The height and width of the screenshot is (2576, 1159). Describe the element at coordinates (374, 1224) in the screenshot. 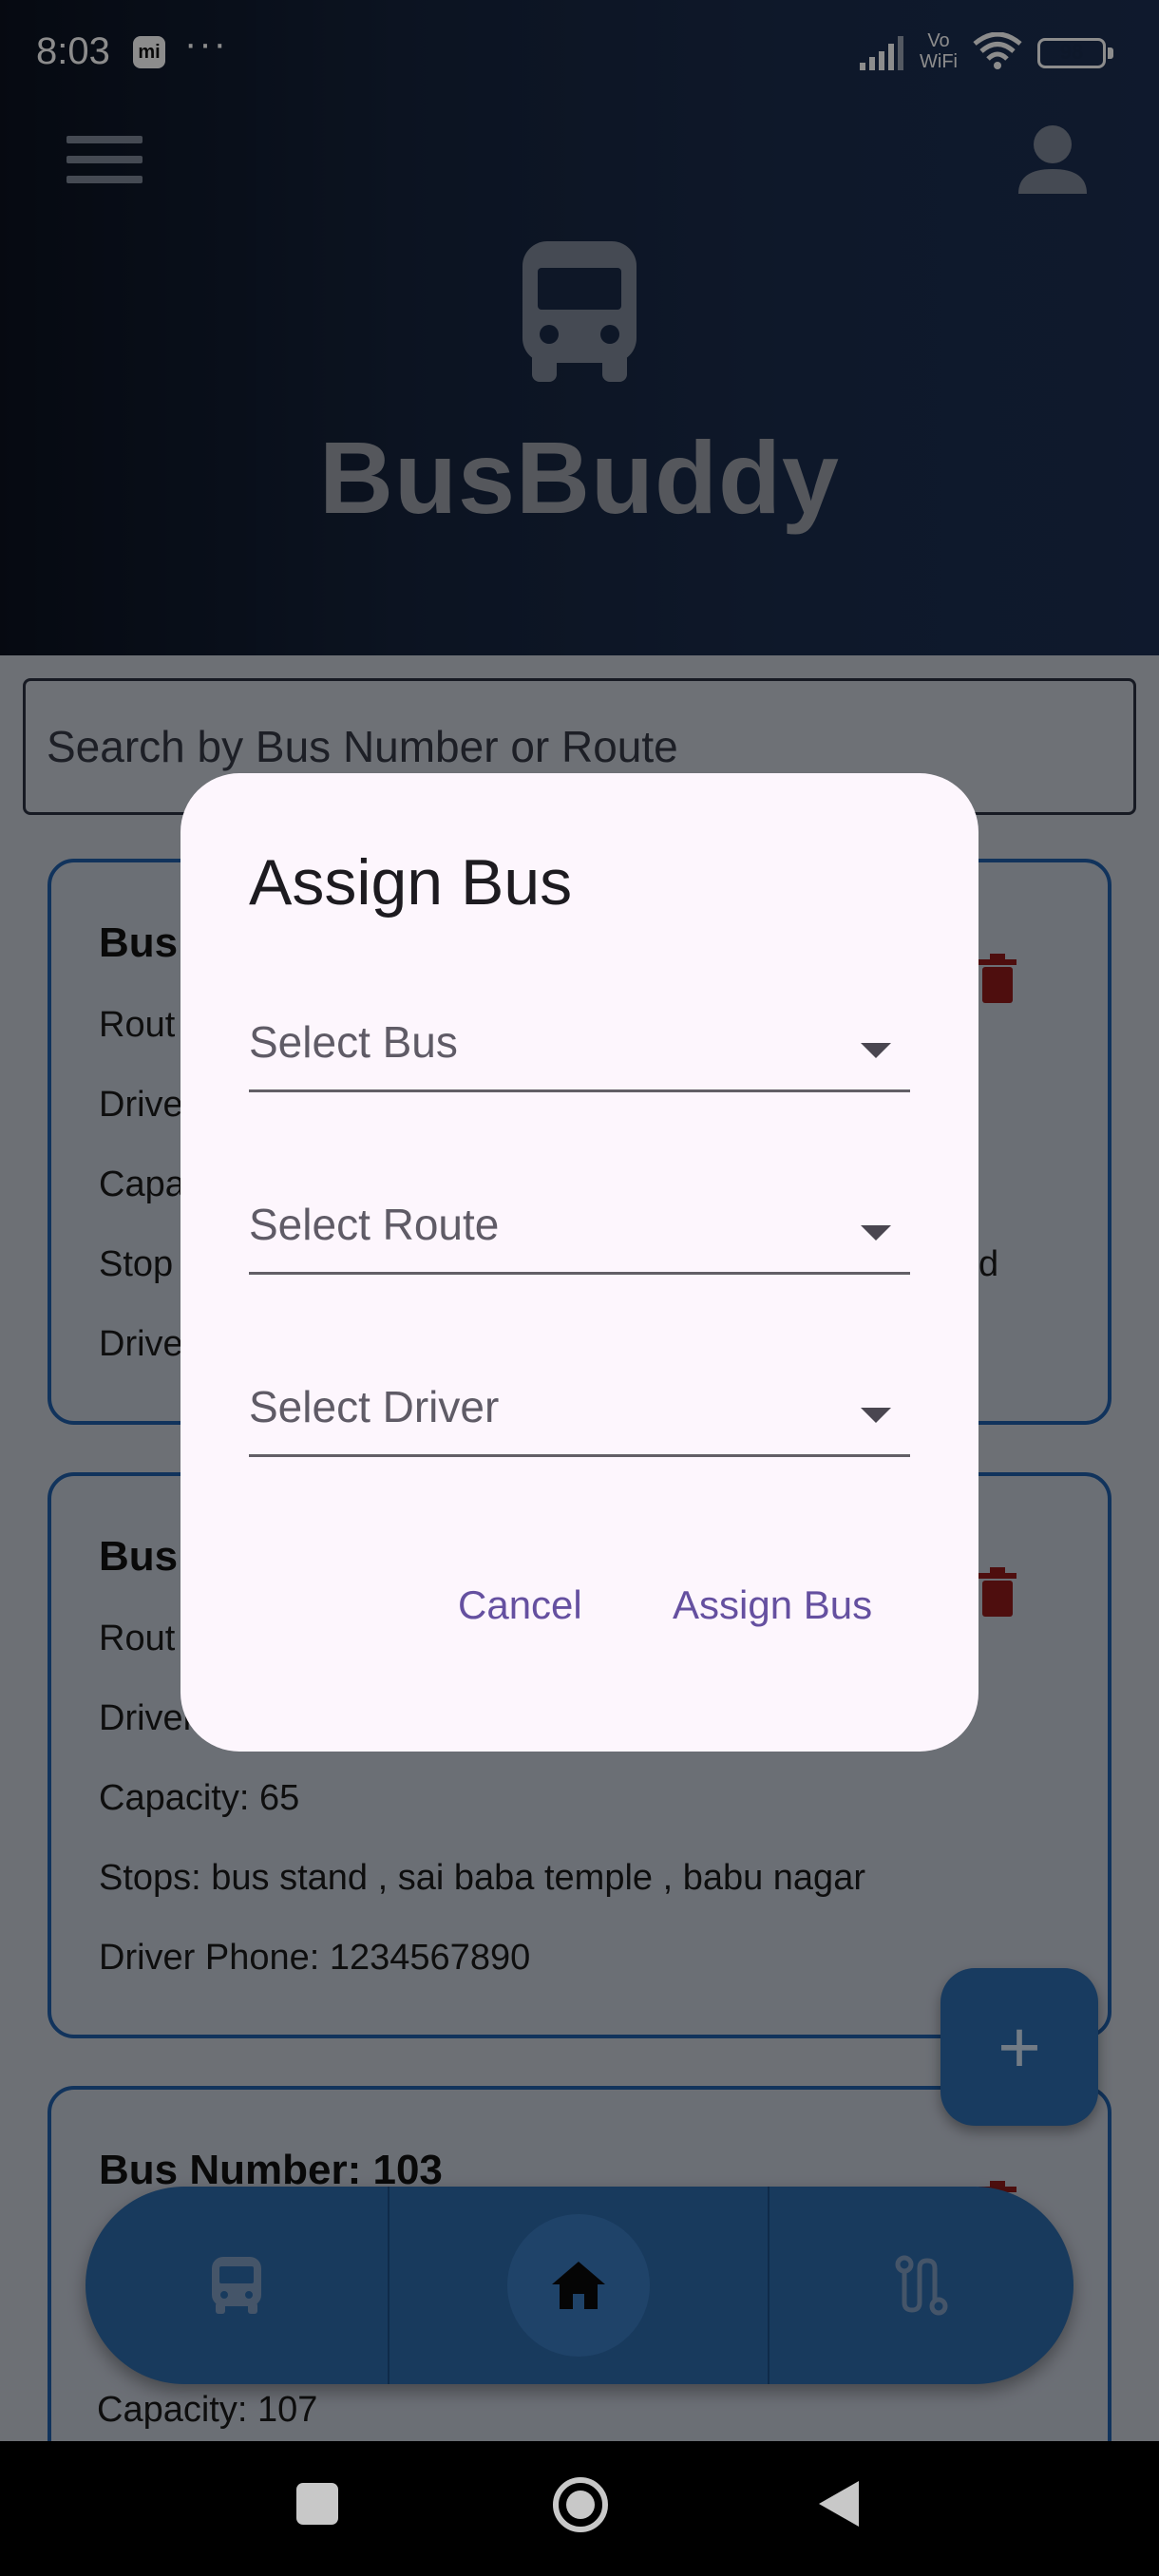

I see `select-route-label: Select Route` at that location.